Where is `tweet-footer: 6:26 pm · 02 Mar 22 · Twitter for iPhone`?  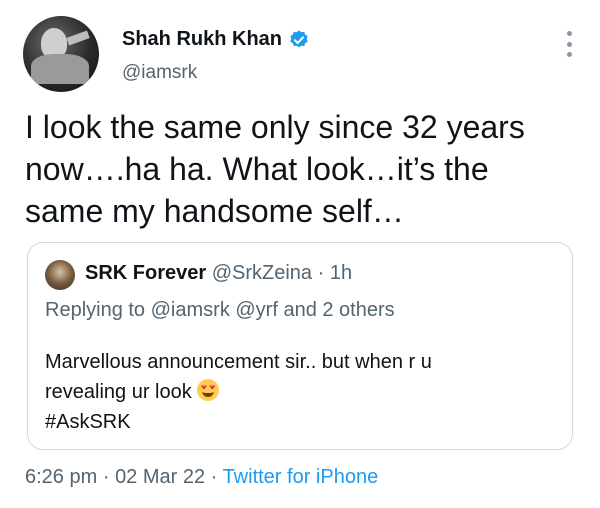 tweet-footer: 6:26 pm · 02 Mar 22 · Twitter for iPhone is located at coordinates (201, 477).